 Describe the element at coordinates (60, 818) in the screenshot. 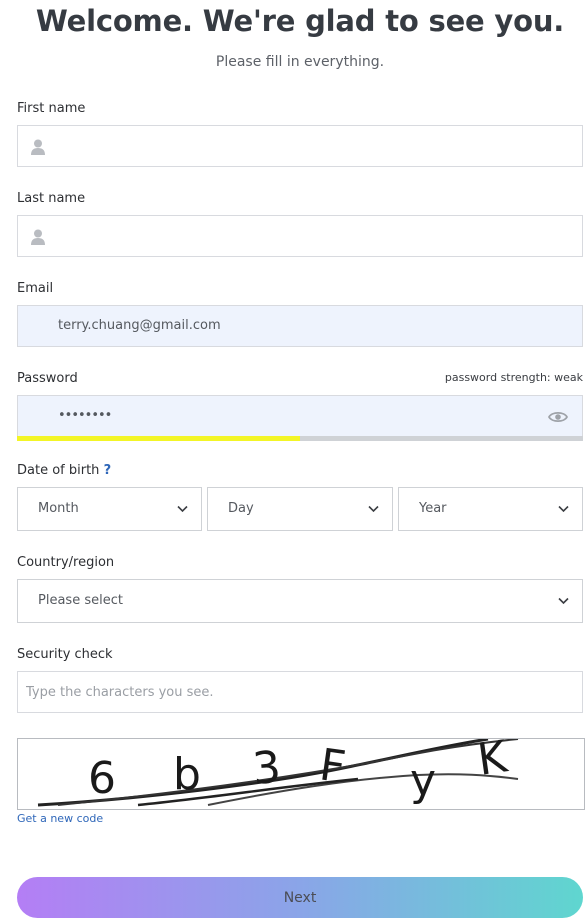

I see `get-new-code-link: Get a new code` at that location.